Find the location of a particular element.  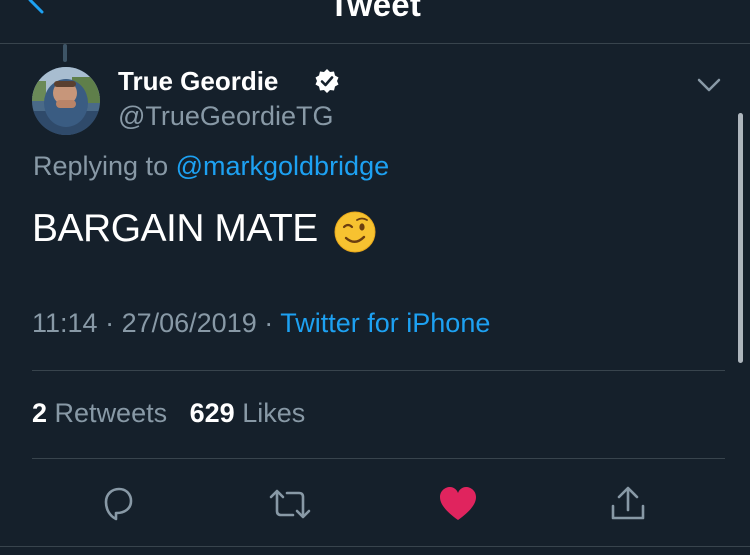

tweet-source-link: Twitter for iPhone is located at coordinates (385, 323).